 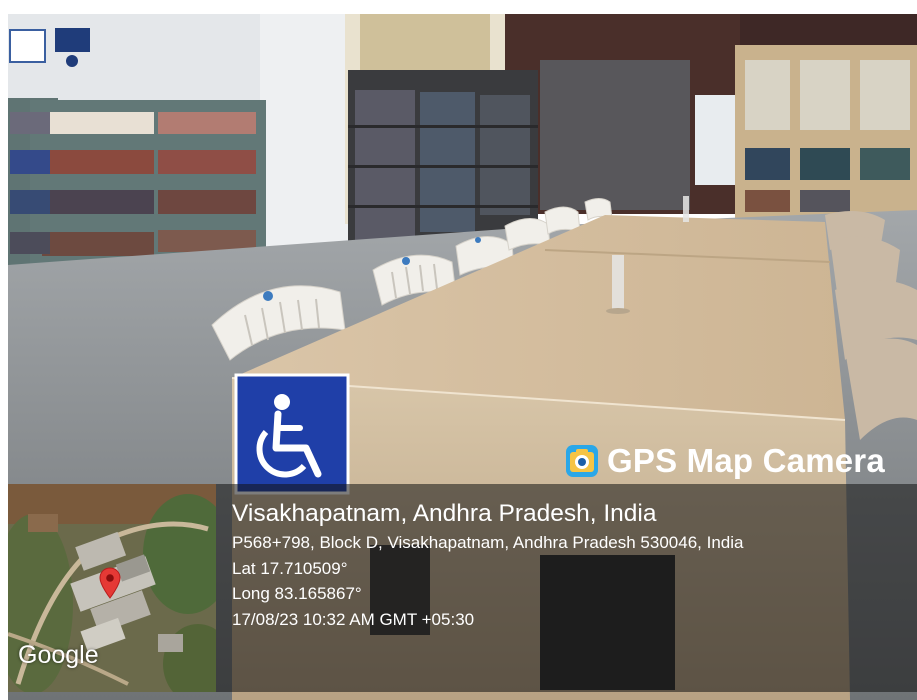 I want to click on location-title: Visakhapatnam, Andhra Pradesh, India, so click(x=444, y=513).